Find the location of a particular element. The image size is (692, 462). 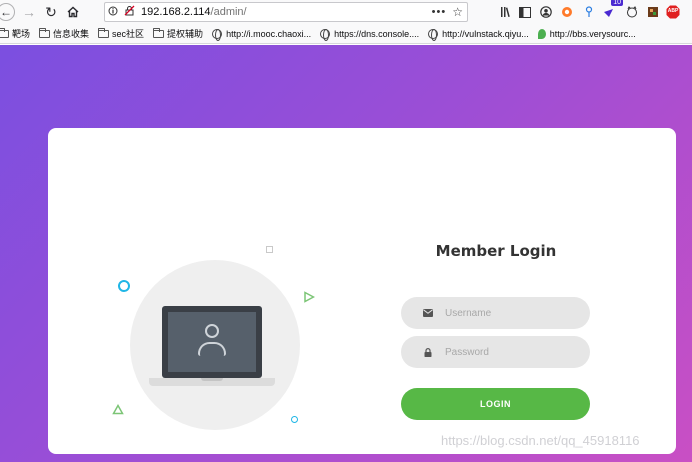

login-button: LOGIN is located at coordinates (495, 404).